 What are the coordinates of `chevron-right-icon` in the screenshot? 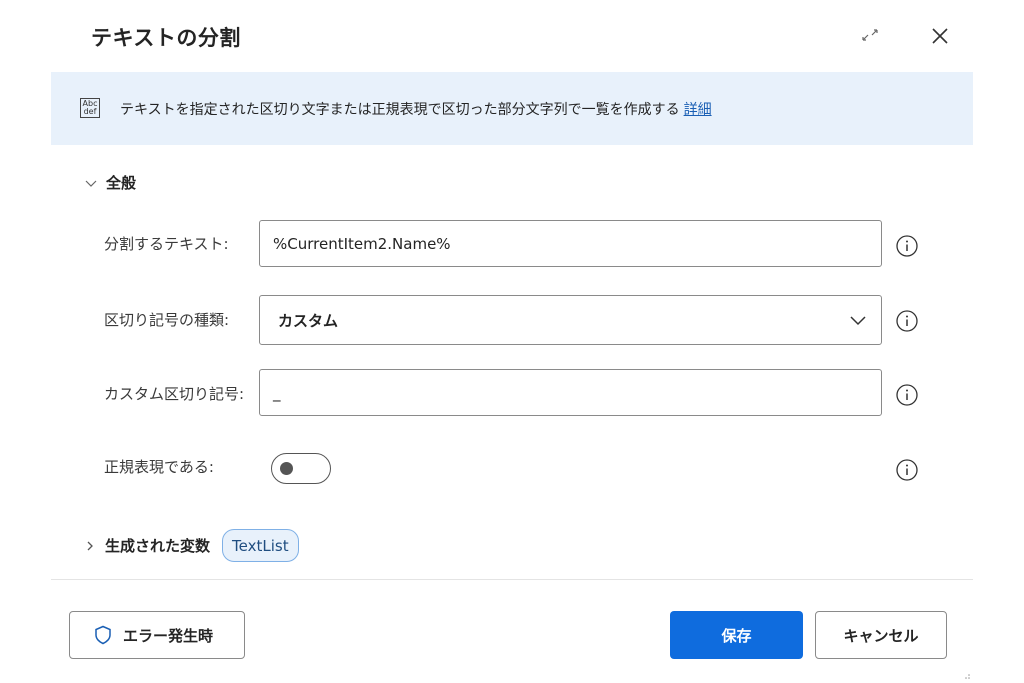 It's located at (90, 546).